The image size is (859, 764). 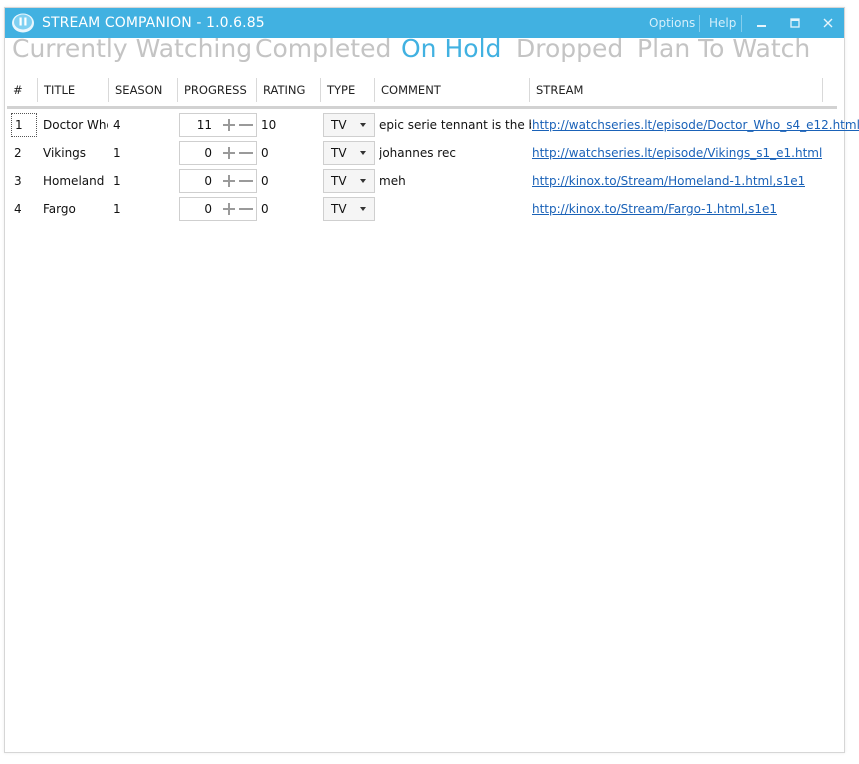 I want to click on progress-value: 11, so click(x=204, y=125).